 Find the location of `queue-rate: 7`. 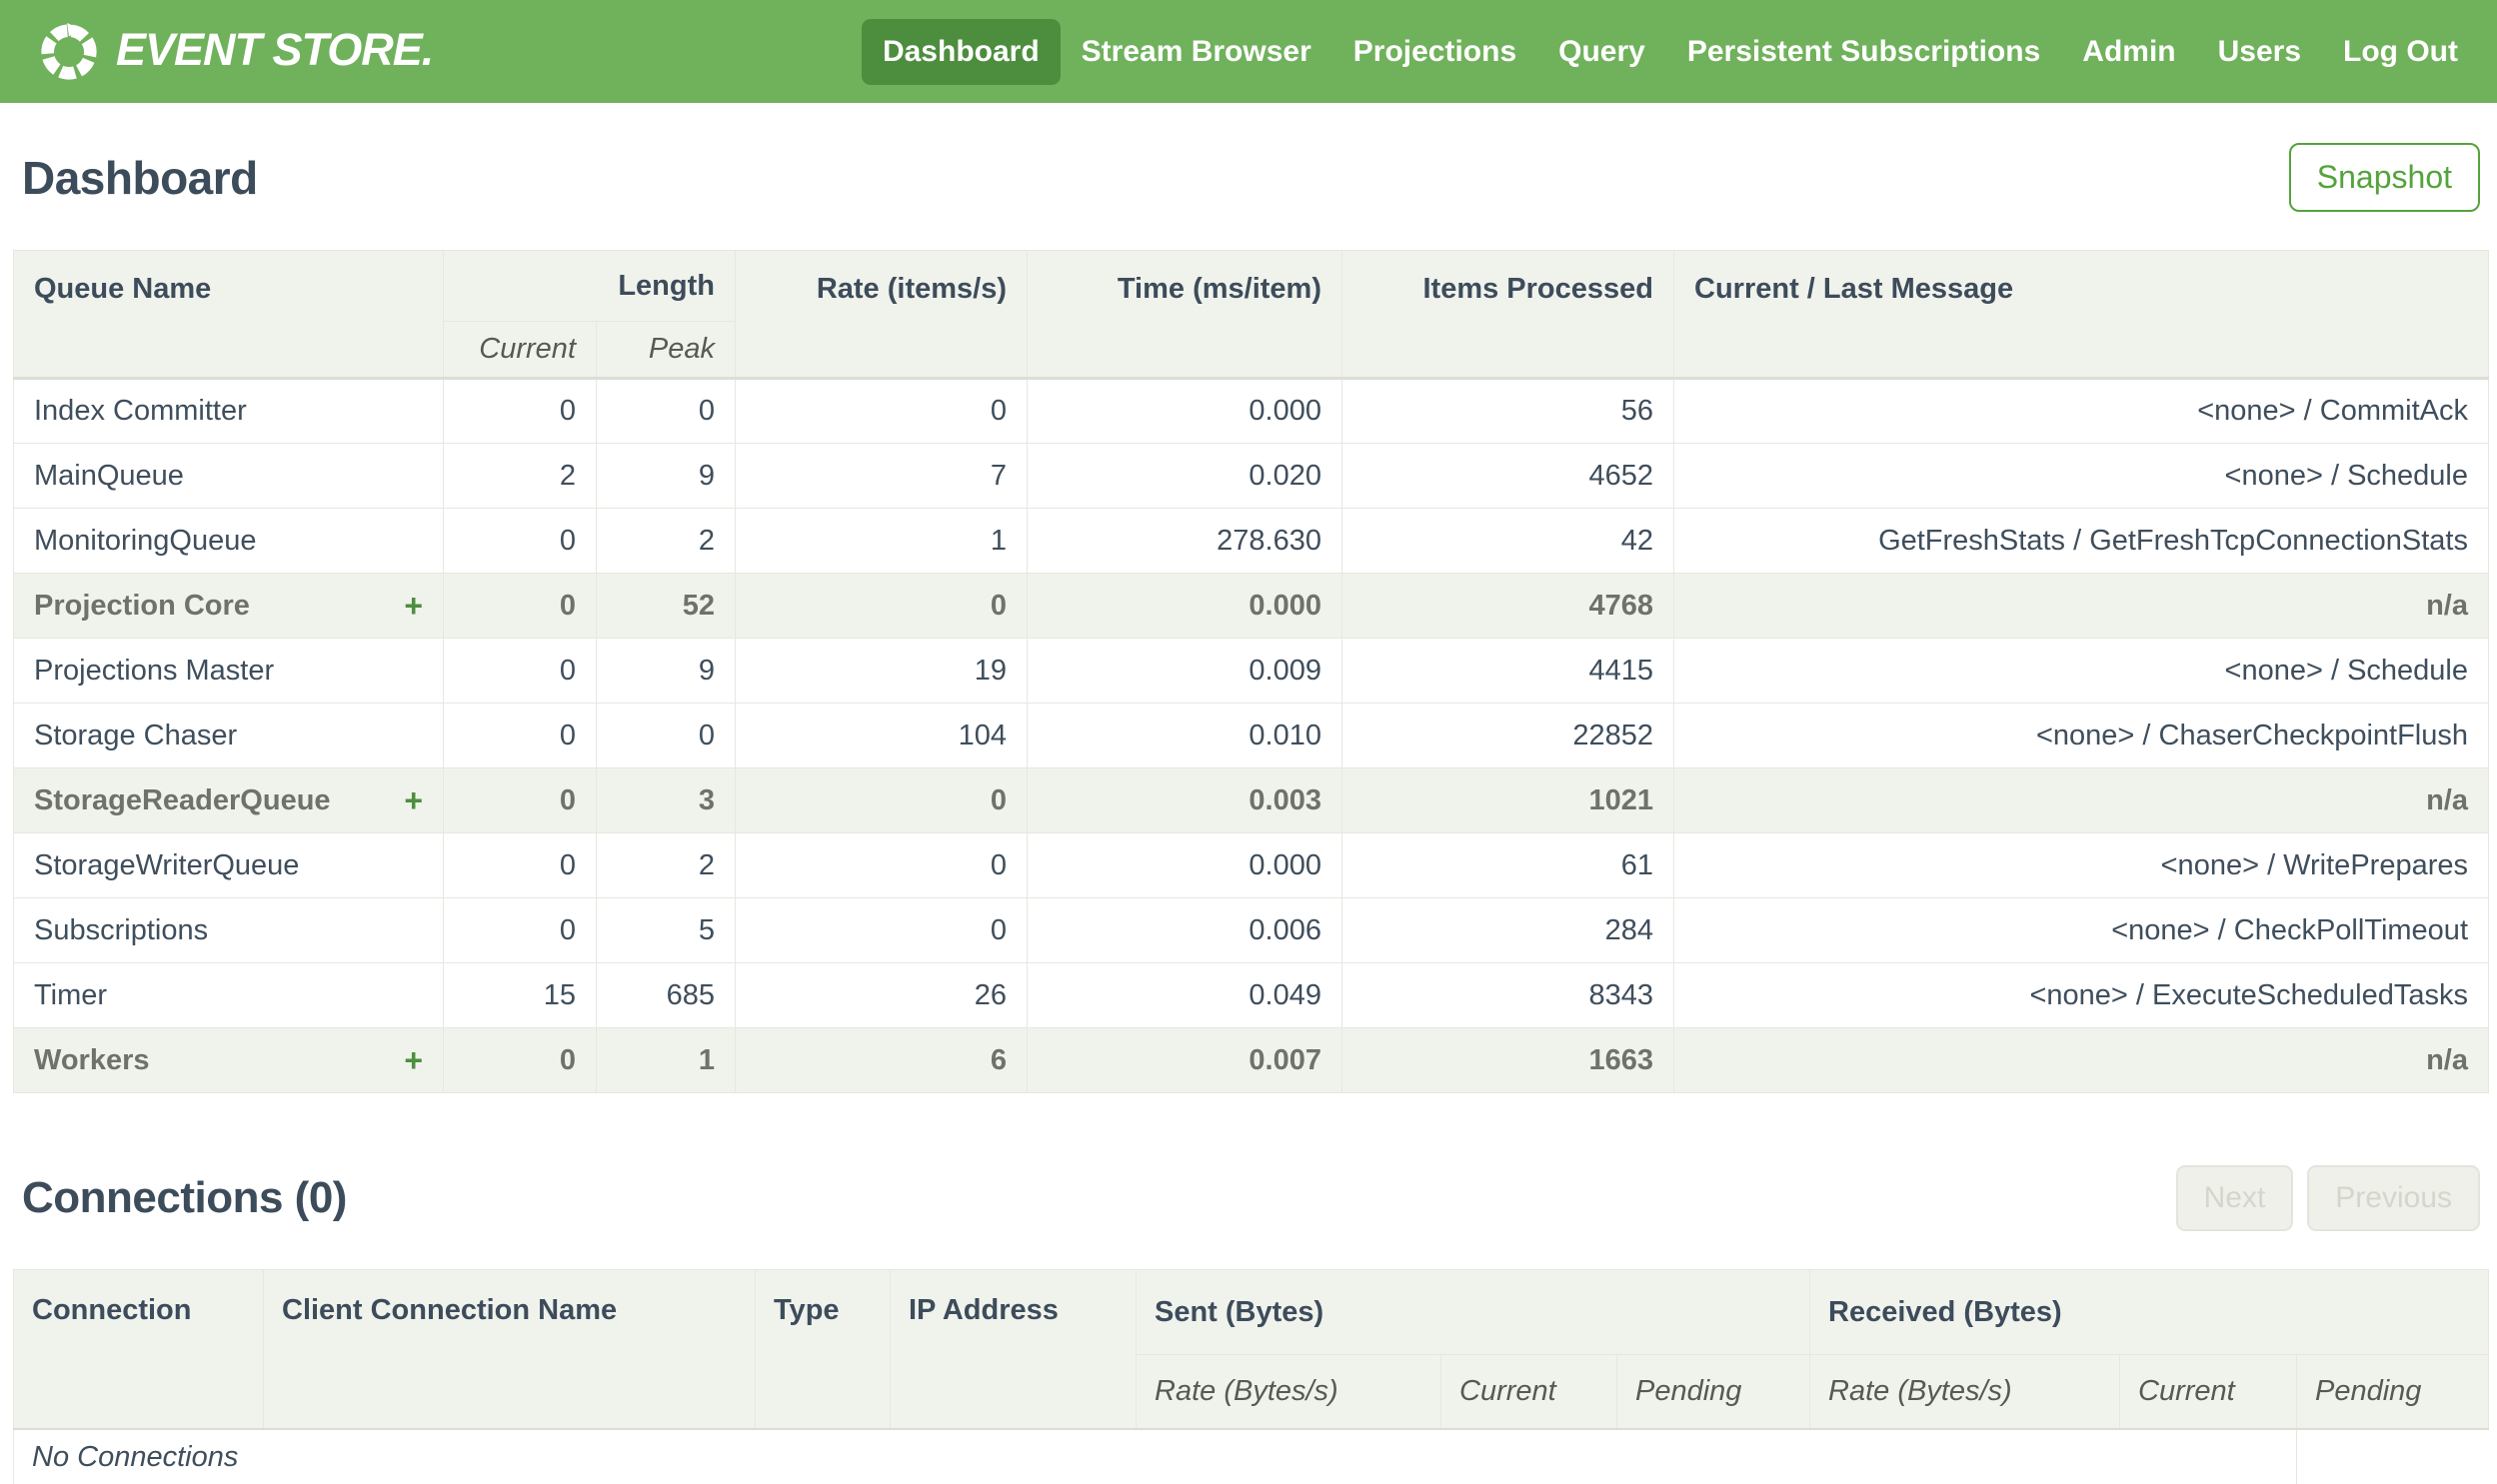

queue-rate: 7 is located at coordinates (881, 476).